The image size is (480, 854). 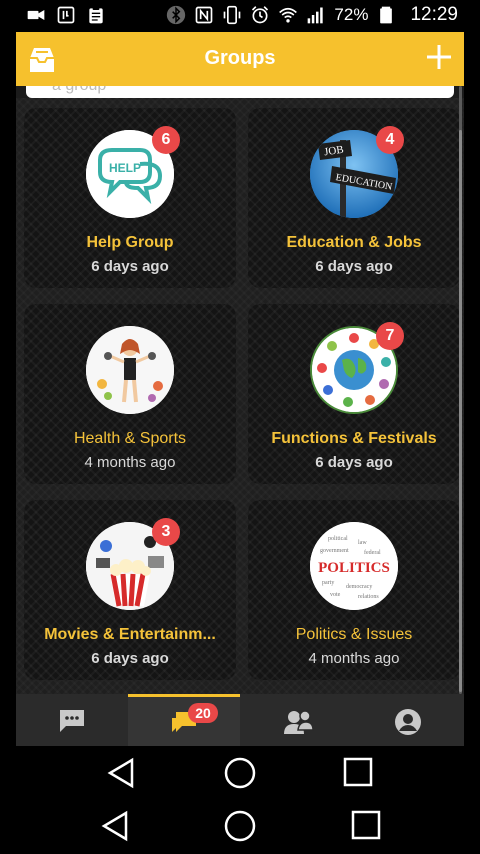 What do you see at coordinates (439, 57) in the screenshot?
I see `plus-icon` at bounding box center [439, 57].